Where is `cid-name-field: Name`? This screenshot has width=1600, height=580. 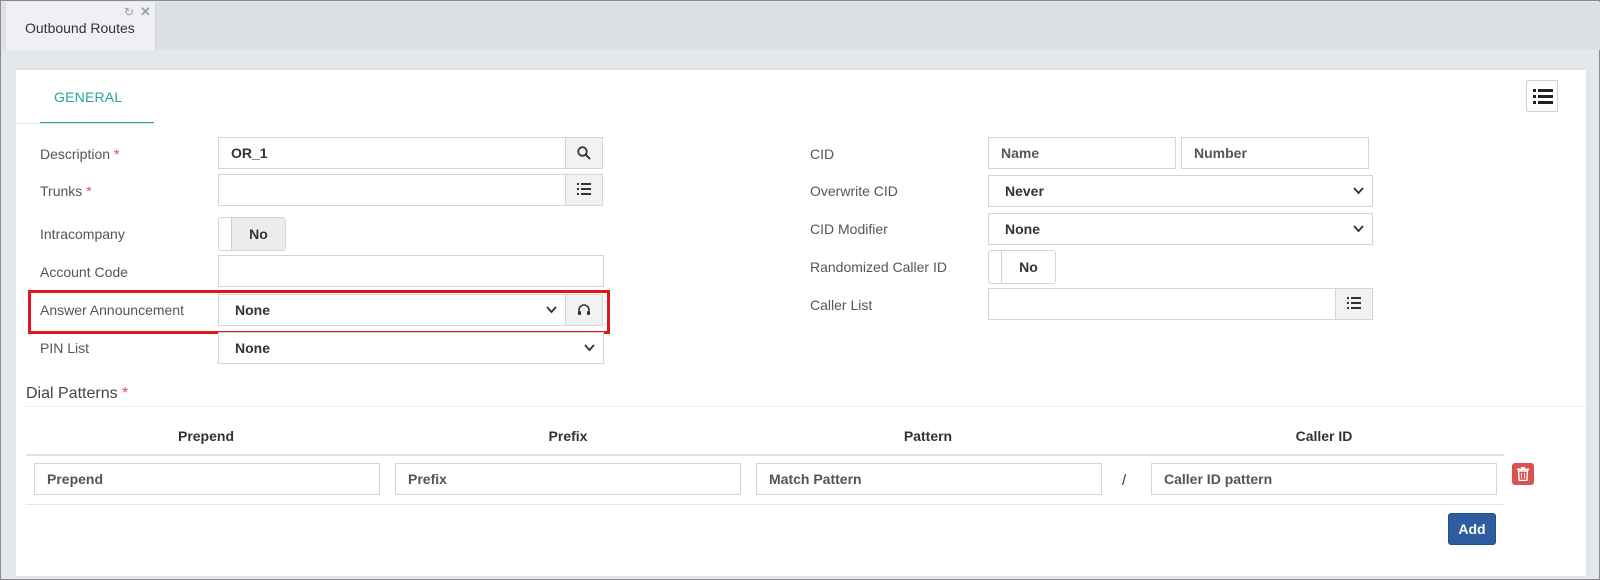 cid-name-field: Name is located at coordinates (1082, 153).